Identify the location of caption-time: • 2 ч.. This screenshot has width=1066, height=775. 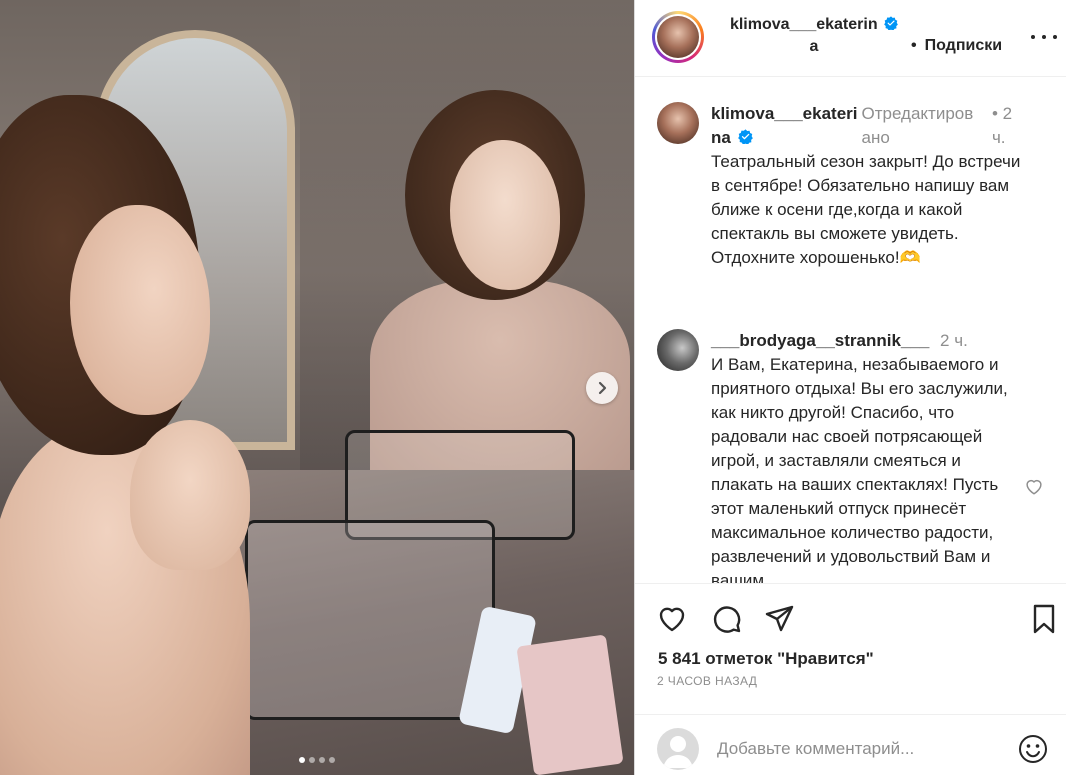
(1009, 126).